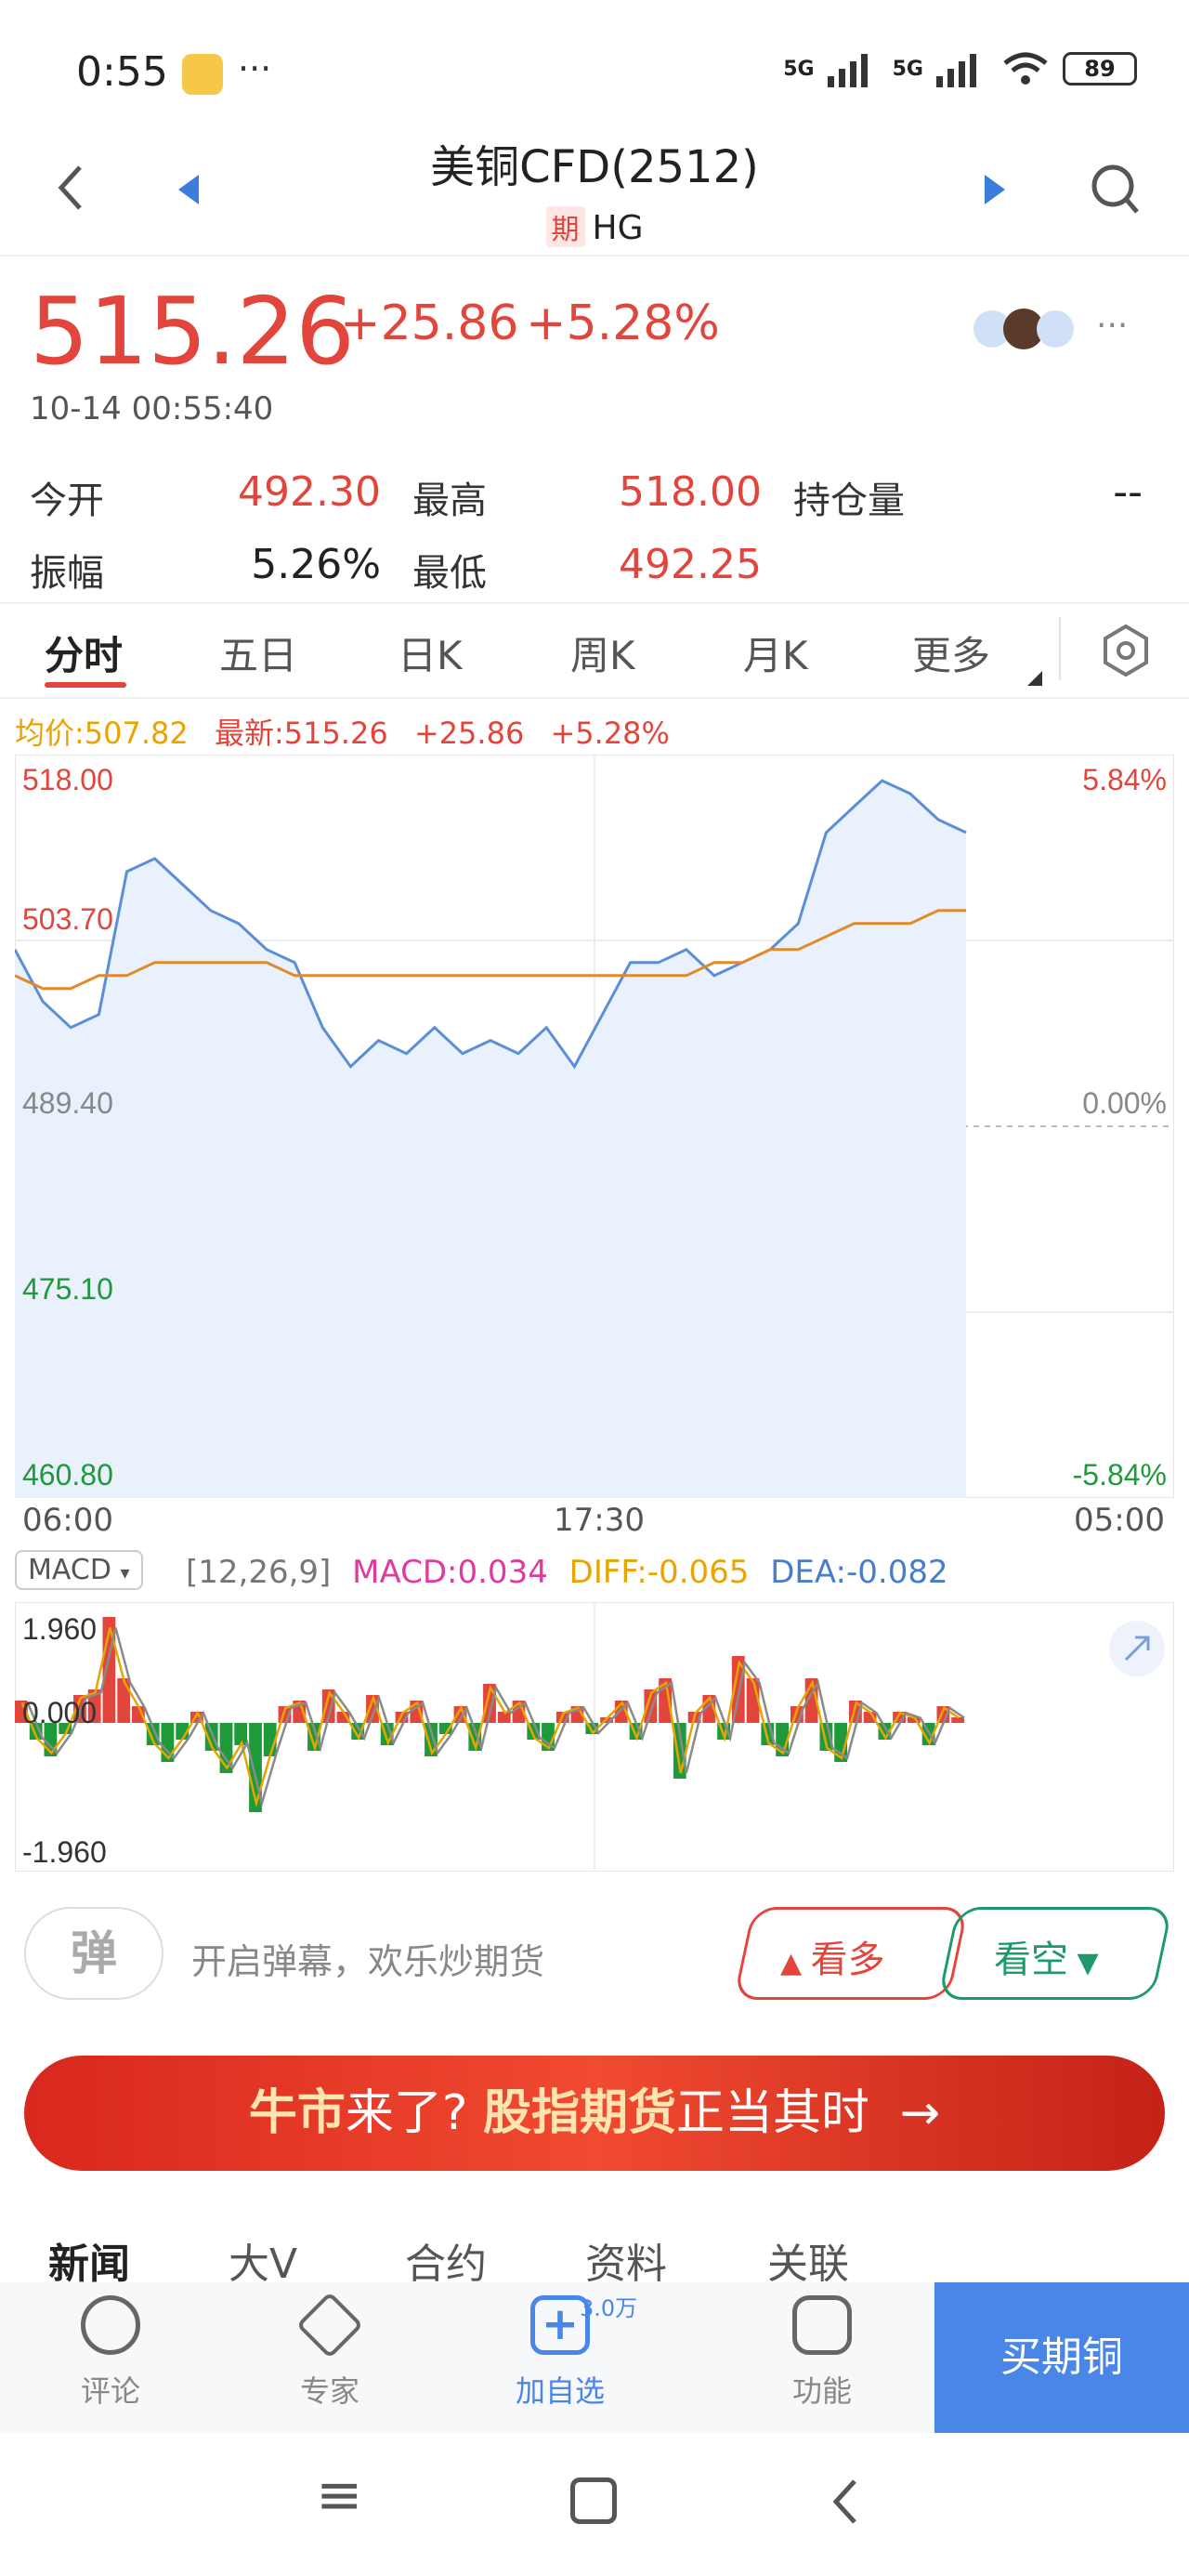 This screenshot has width=1189, height=2576. What do you see at coordinates (1124, 779) in the screenshot?
I see `pct-tick-1: 5.84%` at bounding box center [1124, 779].